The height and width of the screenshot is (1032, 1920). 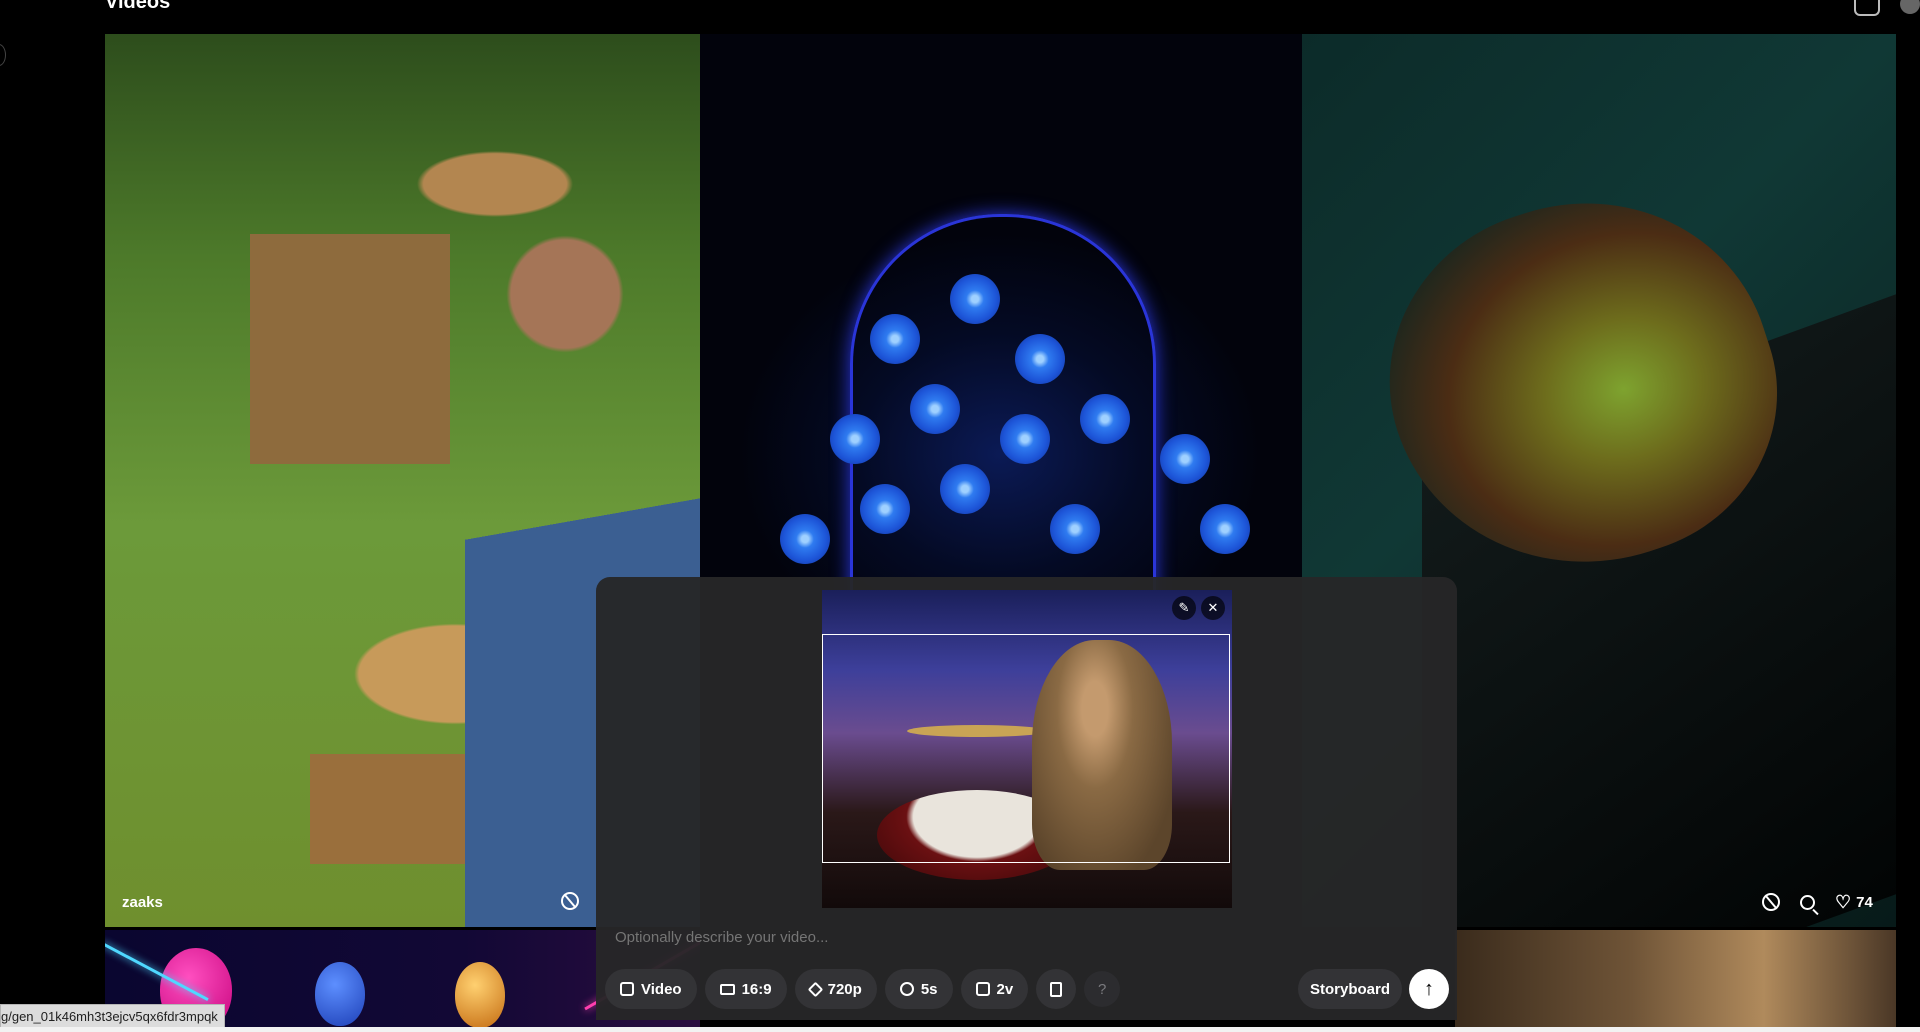 I want to click on close-icon: ✕, so click(x=1213, y=607).